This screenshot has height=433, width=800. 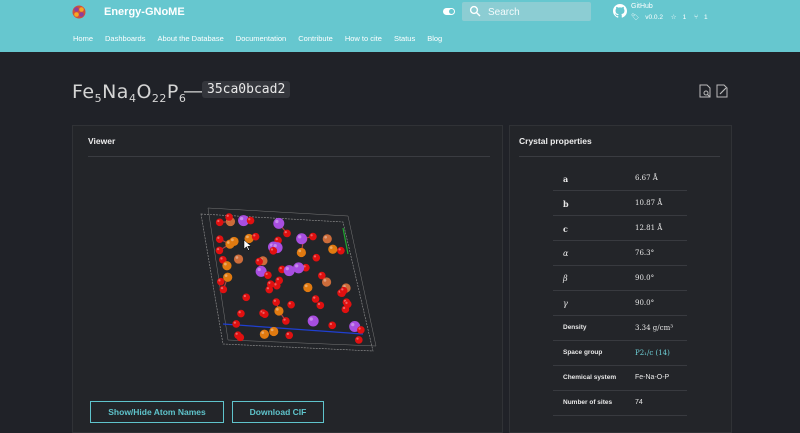 What do you see at coordinates (706, 17) in the screenshot?
I see `github-forks: 1` at bounding box center [706, 17].